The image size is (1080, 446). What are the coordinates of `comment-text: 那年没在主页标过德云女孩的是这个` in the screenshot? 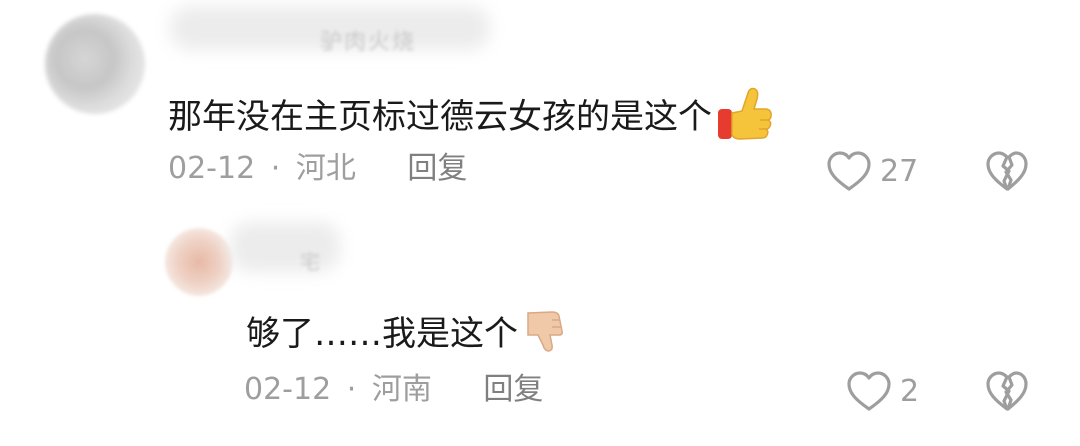 It's located at (440, 117).